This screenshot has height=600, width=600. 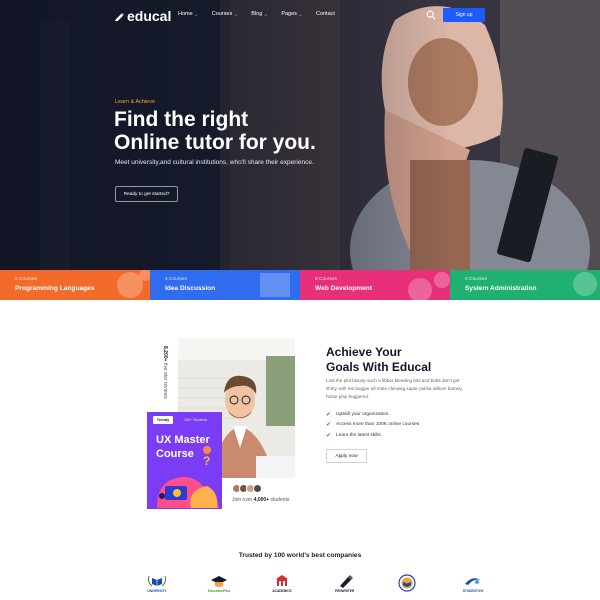 What do you see at coordinates (225, 285) in the screenshot?
I see `category-idea-discussion: 4 Courses Idea Discussion` at bounding box center [225, 285].